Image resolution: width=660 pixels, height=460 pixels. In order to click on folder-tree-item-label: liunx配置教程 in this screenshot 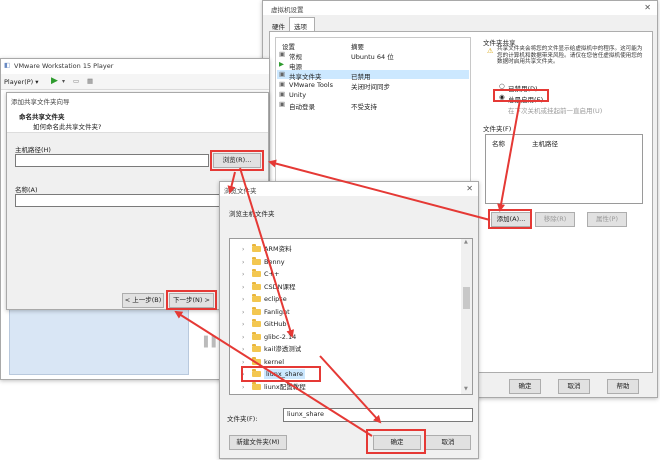, I will do `click(285, 386)`.